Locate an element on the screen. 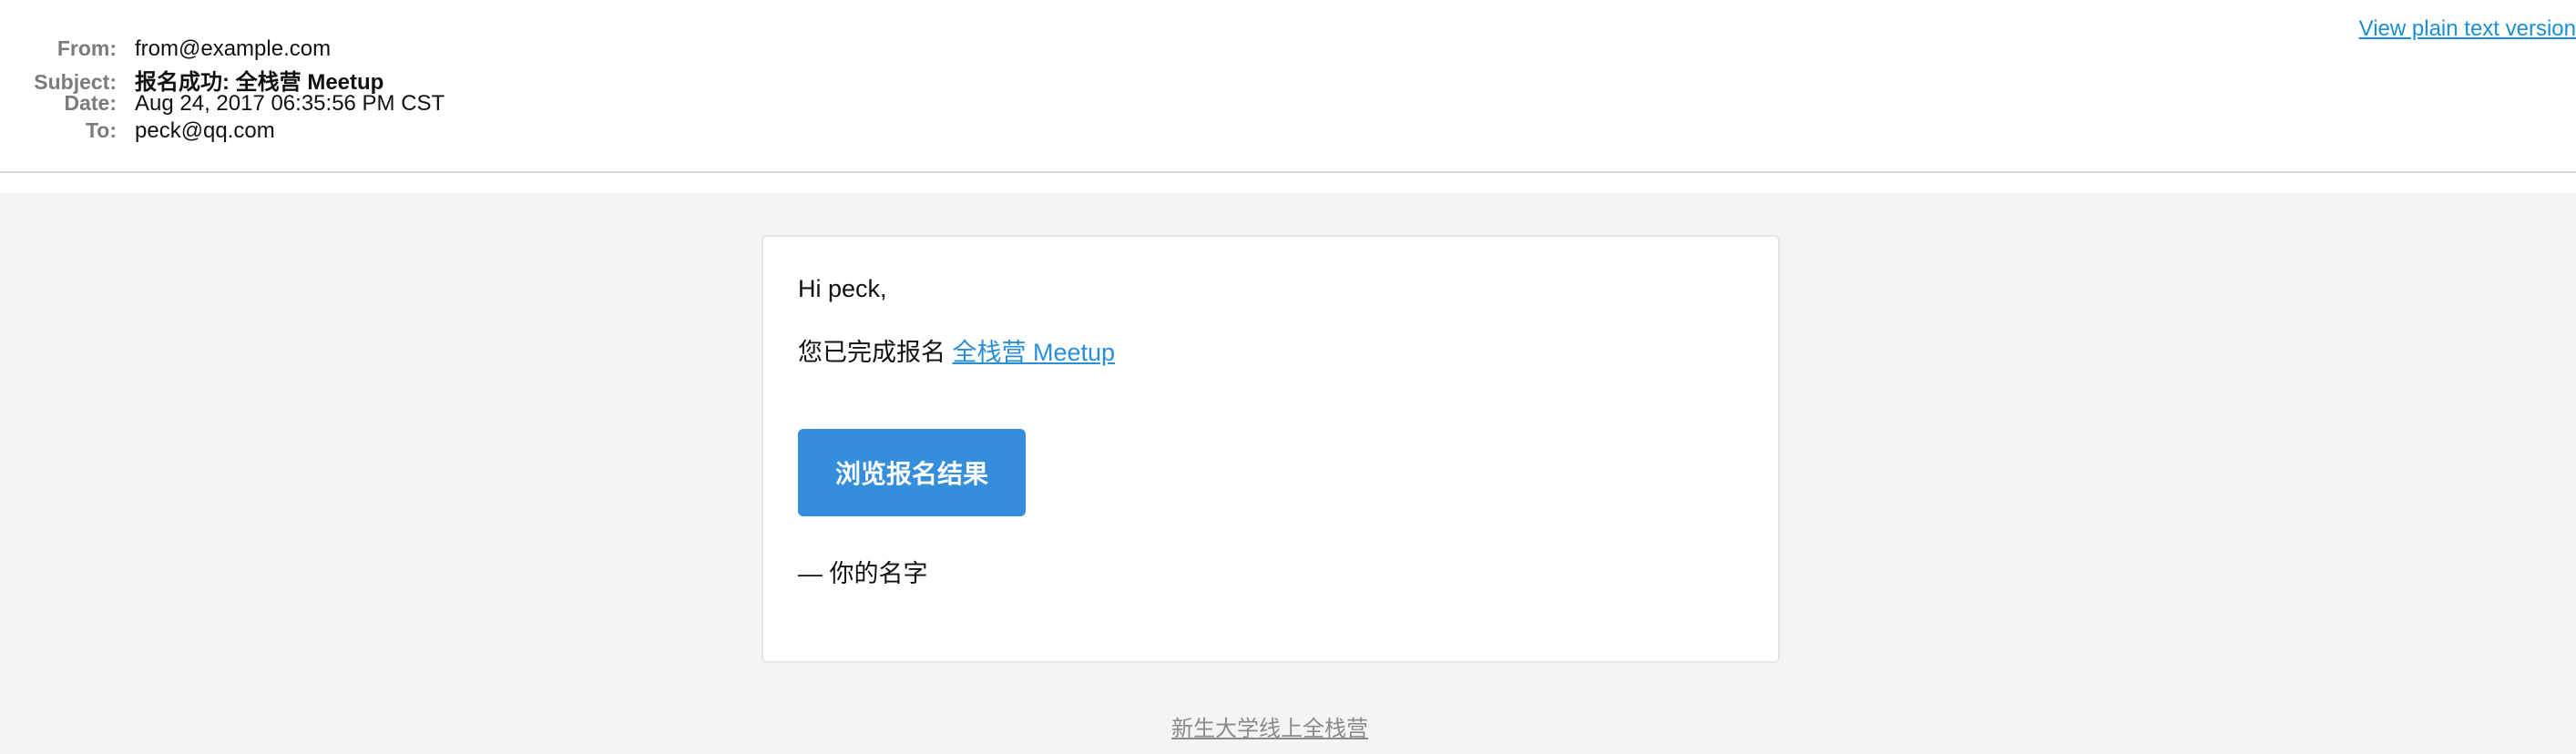 This screenshot has width=2576, height=754. to-value: peck@qq.com is located at coordinates (205, 131).